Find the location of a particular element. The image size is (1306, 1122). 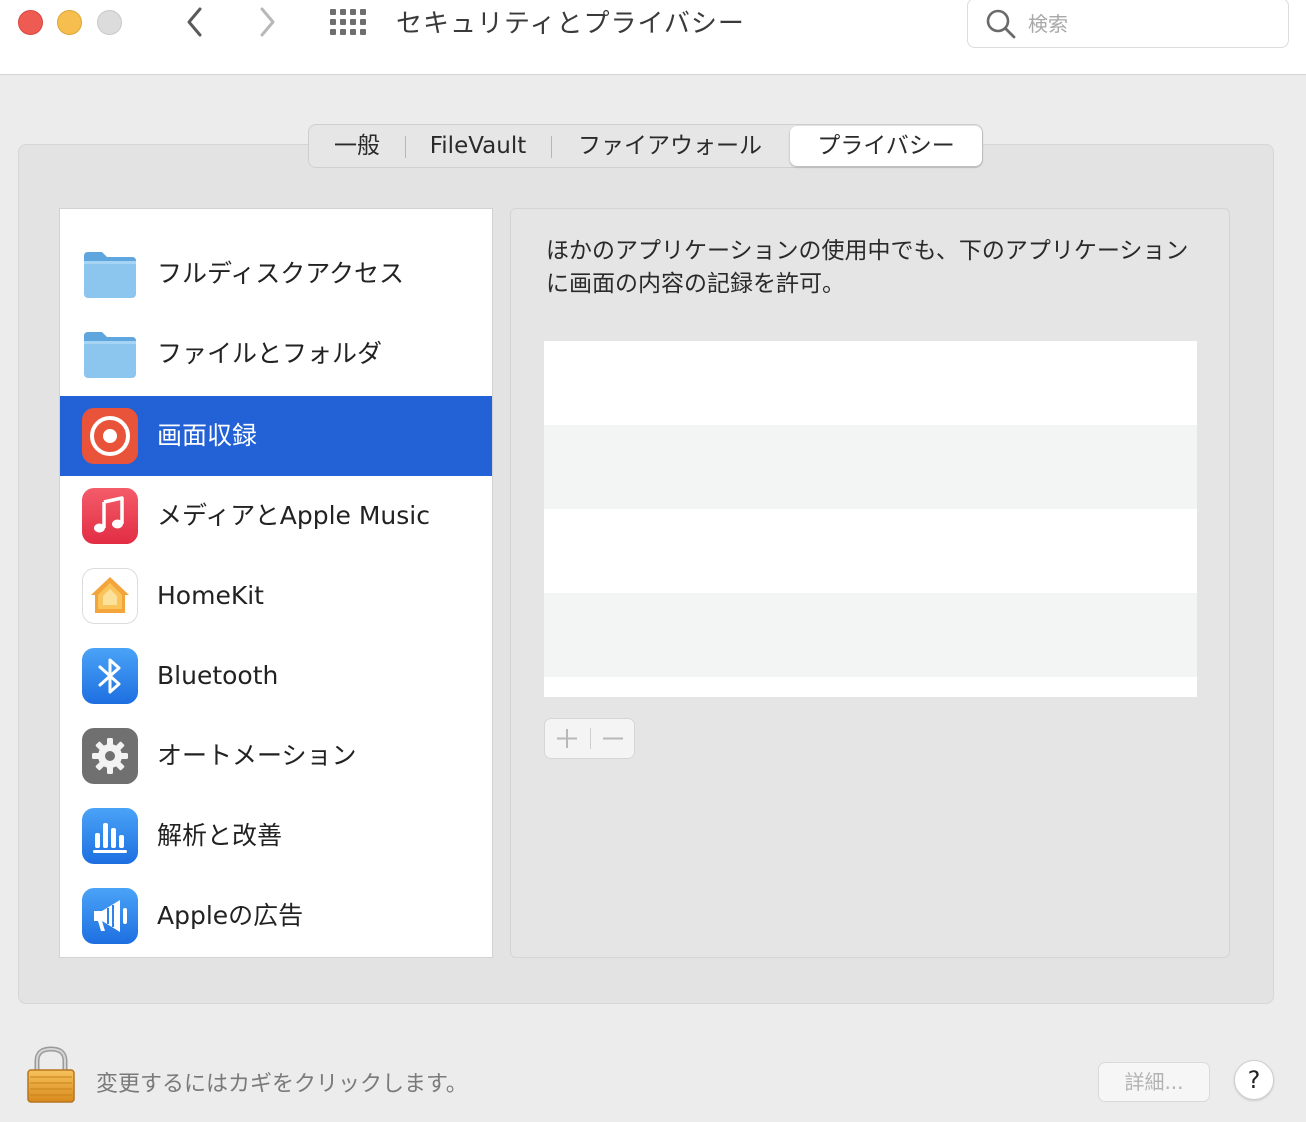

sidebar-item-files-and-folders: ファイルとフォルダ is located at coordinates (276, 354).